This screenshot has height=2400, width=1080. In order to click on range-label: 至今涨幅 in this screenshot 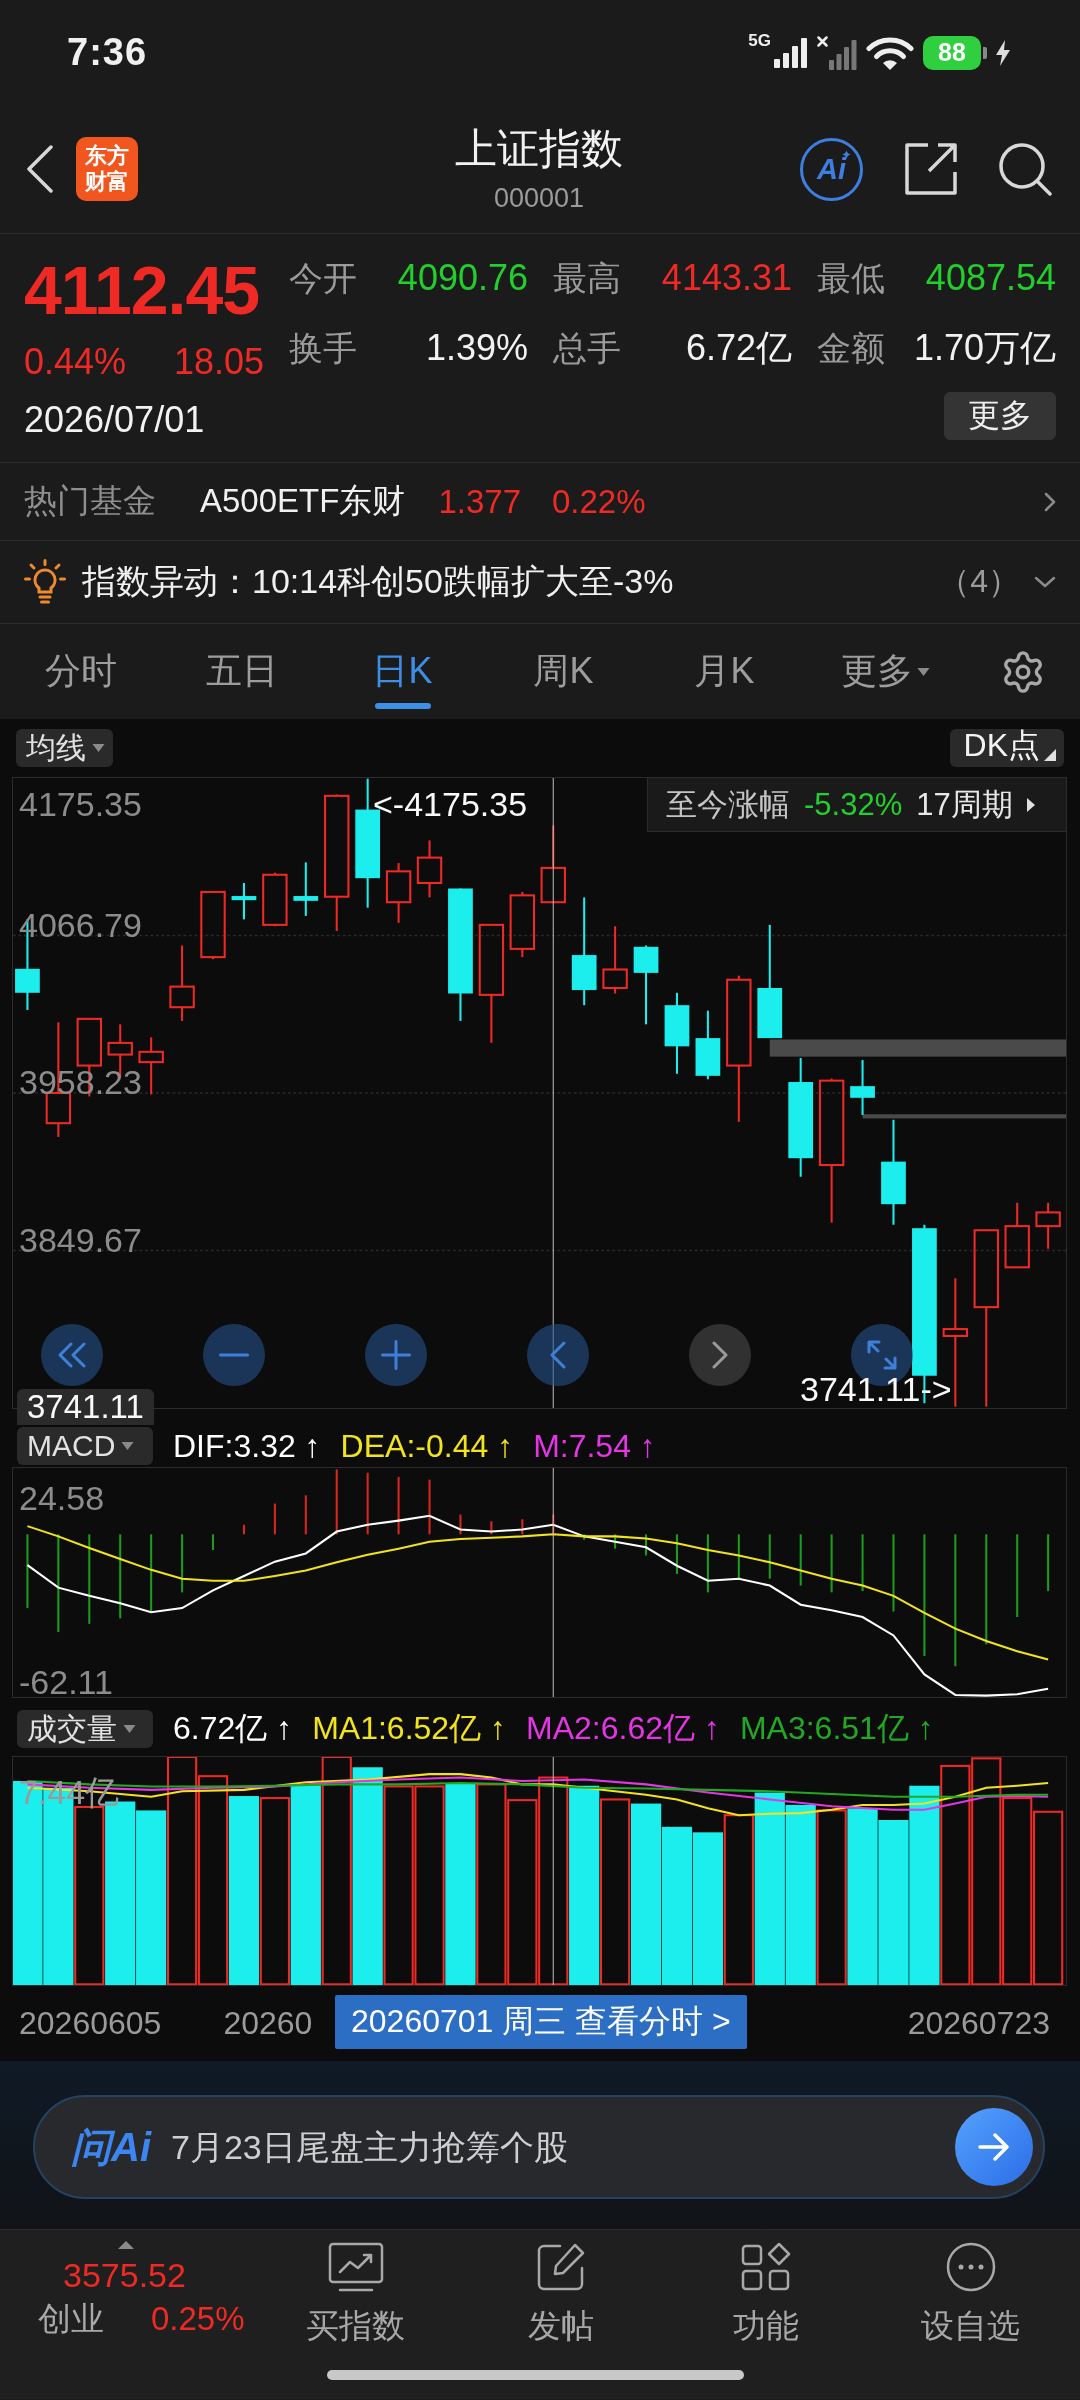, I will do `click(728, 804)`.